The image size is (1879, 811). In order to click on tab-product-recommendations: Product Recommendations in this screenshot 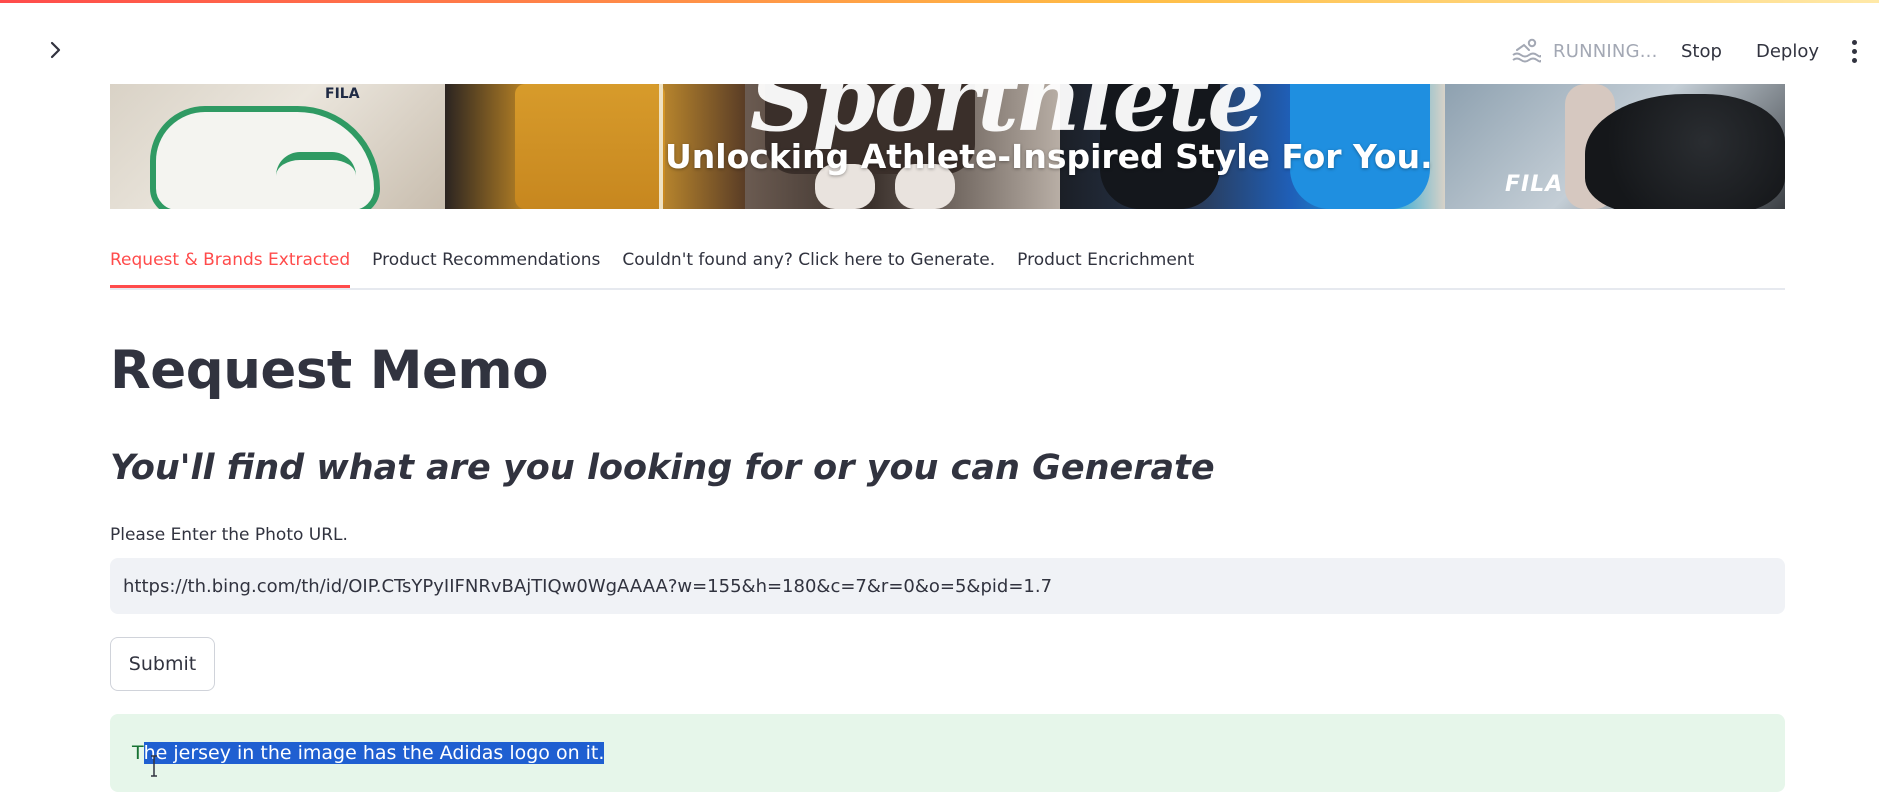, I will do `click(486, 262)`.